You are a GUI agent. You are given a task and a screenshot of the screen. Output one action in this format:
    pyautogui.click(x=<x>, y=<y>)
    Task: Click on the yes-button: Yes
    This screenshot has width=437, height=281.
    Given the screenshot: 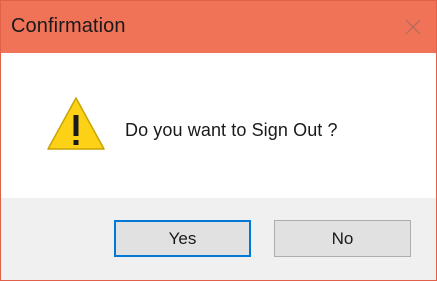 What is the action you would take?
    pyautogui.click(x=182, y=238)
    